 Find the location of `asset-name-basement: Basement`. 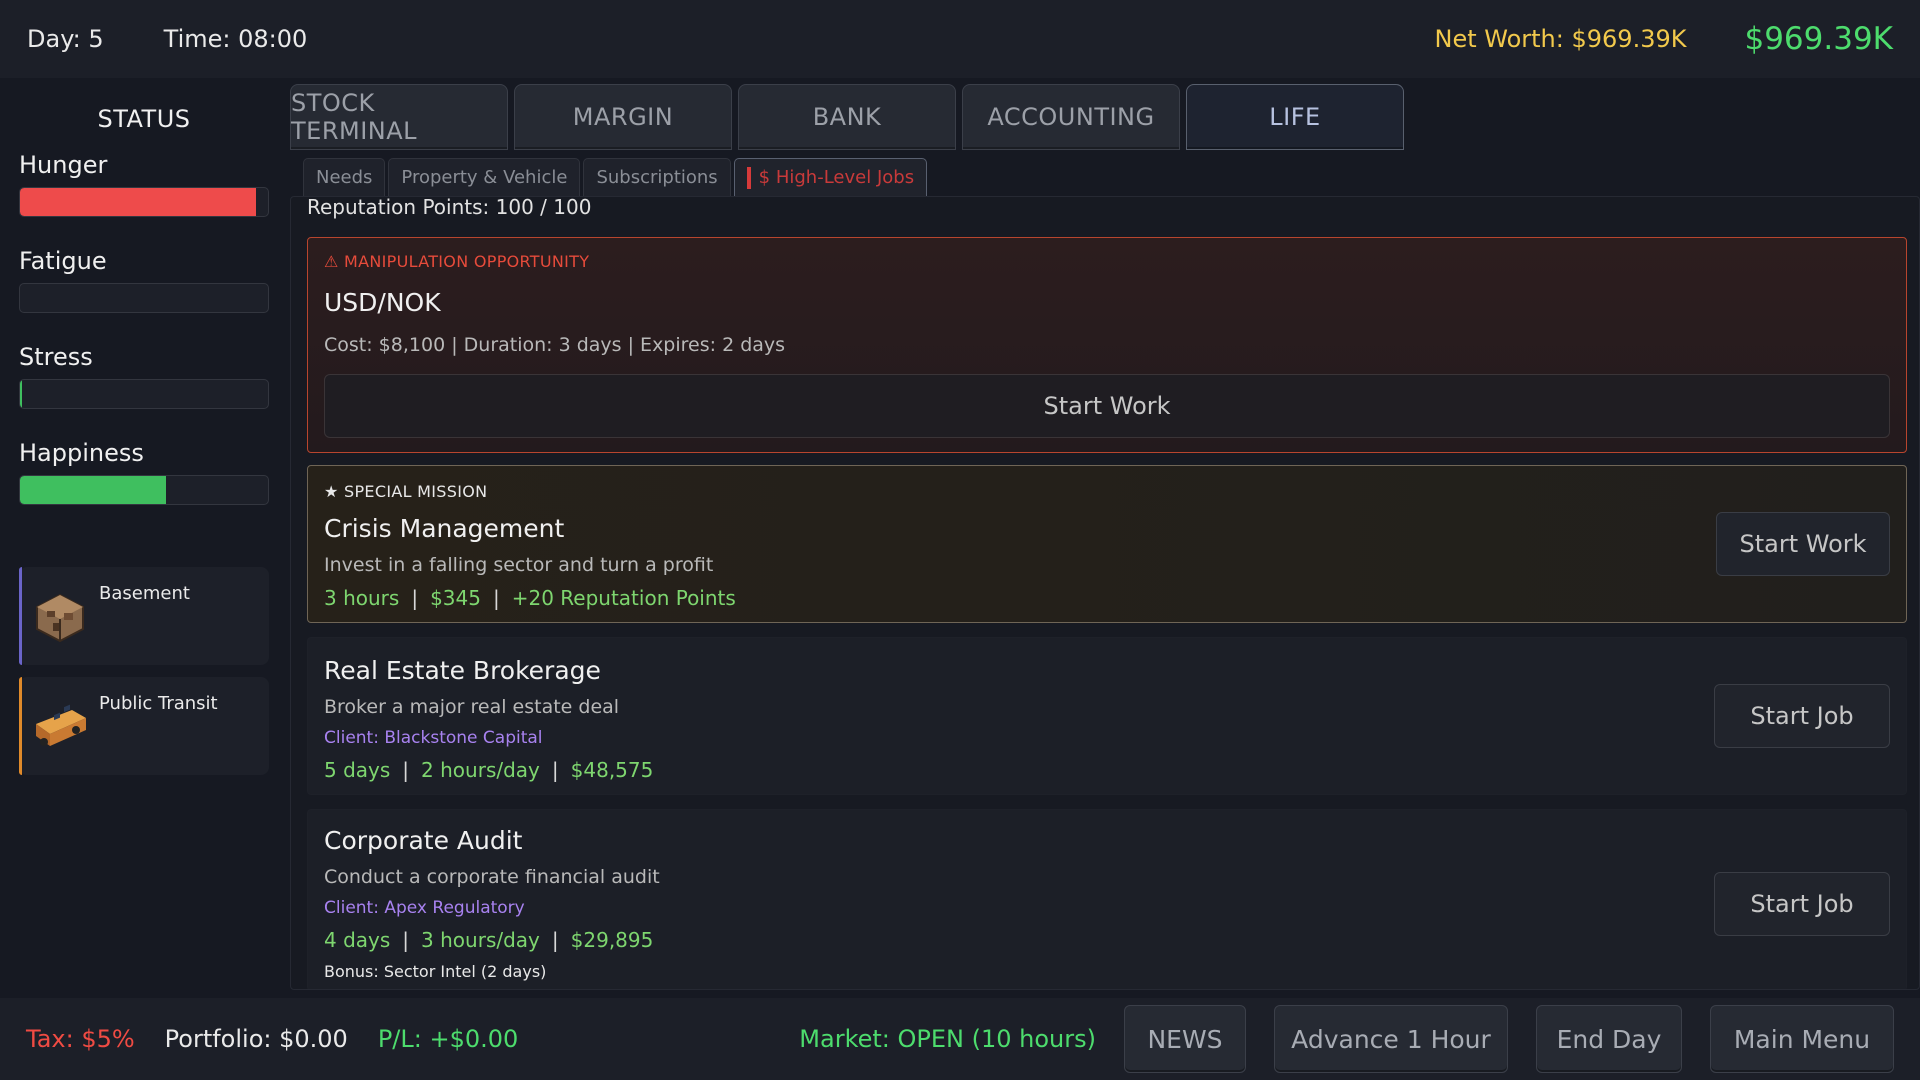

asset-name-basement: Basement is located at coordinates (144, 593).